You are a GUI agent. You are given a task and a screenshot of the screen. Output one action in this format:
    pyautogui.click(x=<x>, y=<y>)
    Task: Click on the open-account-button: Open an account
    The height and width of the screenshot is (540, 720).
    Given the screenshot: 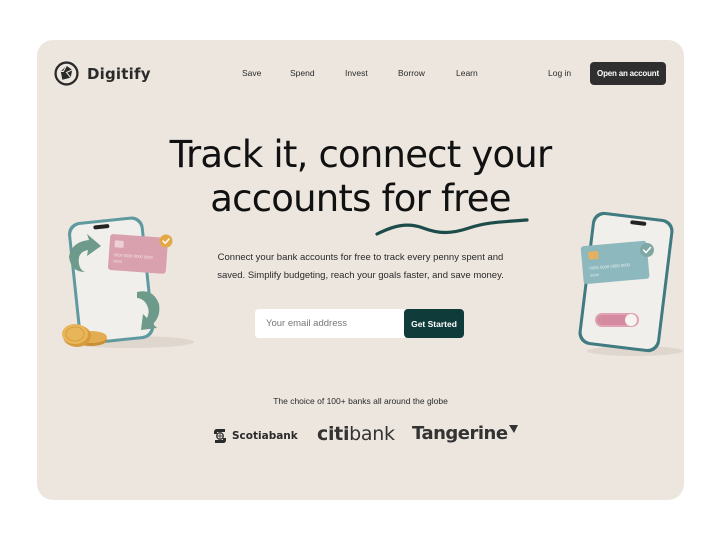 What is the action you would take?
    pyautogui.click(x=628, y=73)
    